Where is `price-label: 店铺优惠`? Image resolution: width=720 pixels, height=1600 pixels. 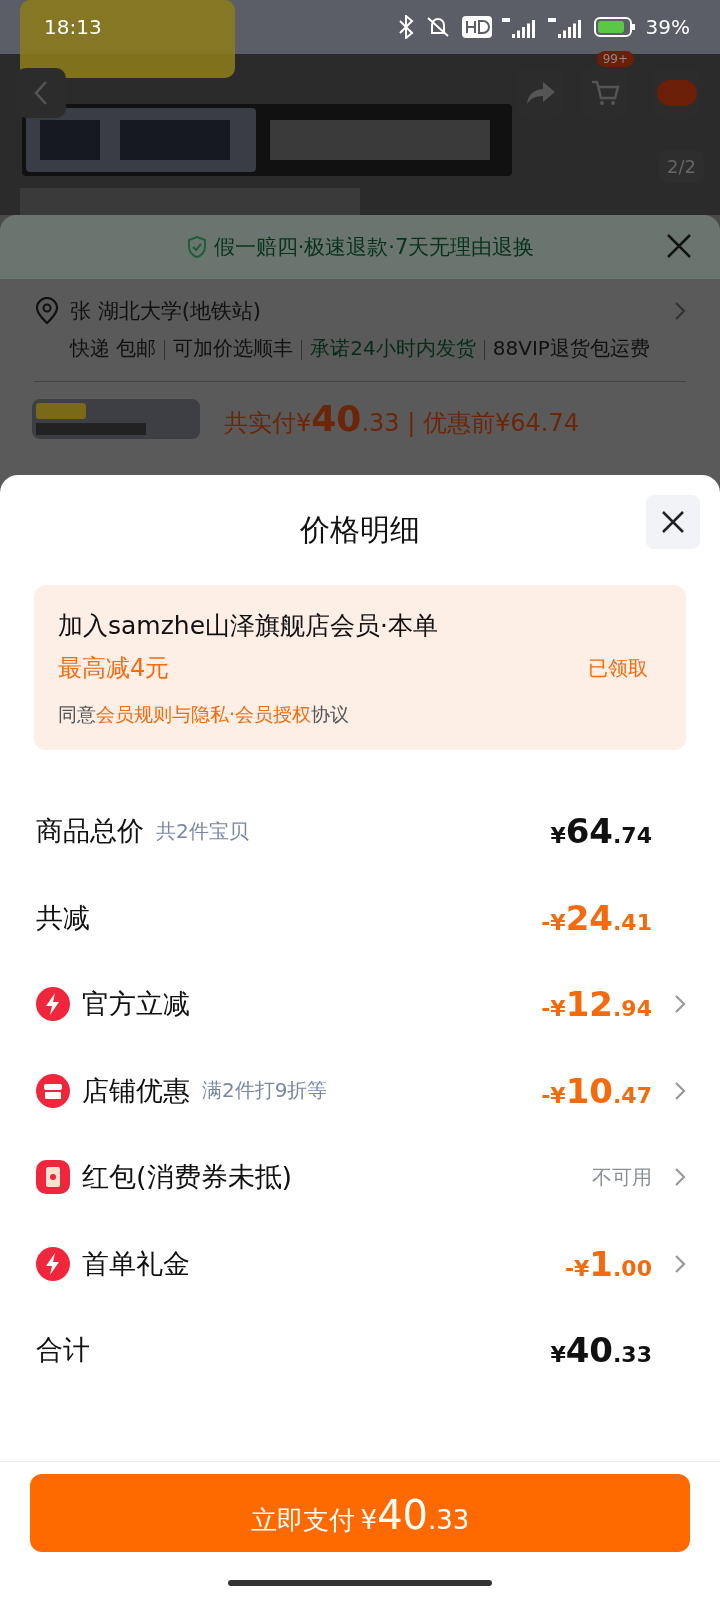
price-label: 店铺优惠 is located at coordinates (136, 1090).